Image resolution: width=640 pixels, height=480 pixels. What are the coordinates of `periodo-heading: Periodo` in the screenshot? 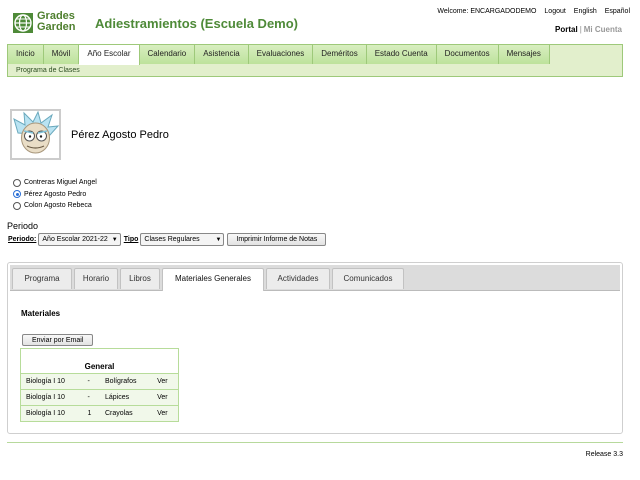 It's located at (23, 226).